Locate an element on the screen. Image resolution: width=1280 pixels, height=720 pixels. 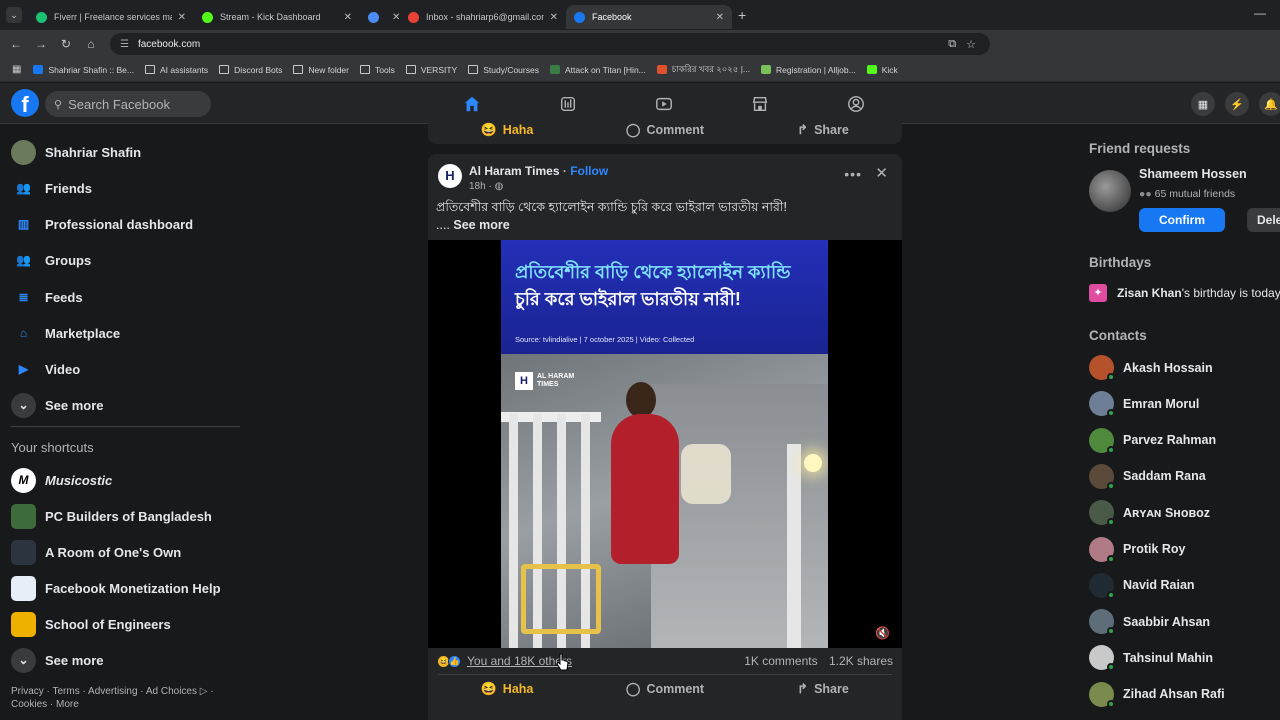
sidebar-divider is located at coordinates (125, 426).